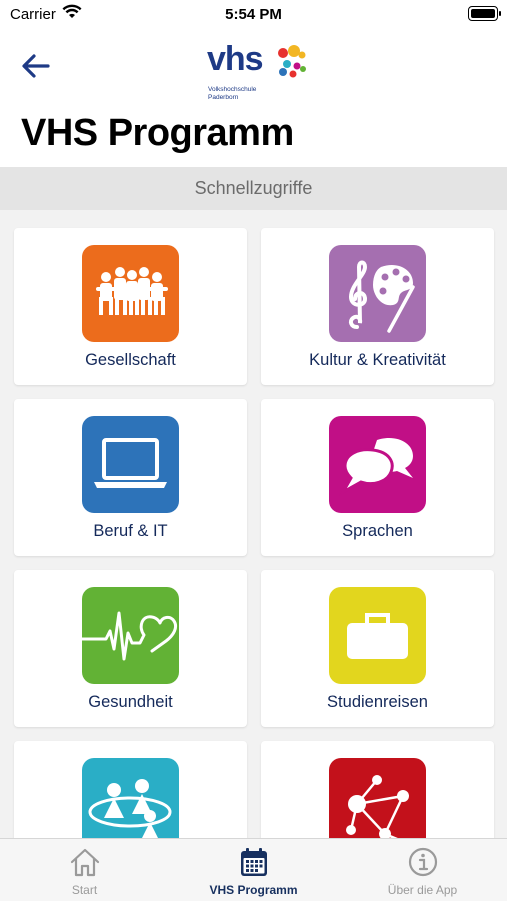 This screenshot has width=507, height=901. What do you see at coordinates (377, 635) in the screenshot?
I see `suitcase-icon` at bounding box center [377, 635].